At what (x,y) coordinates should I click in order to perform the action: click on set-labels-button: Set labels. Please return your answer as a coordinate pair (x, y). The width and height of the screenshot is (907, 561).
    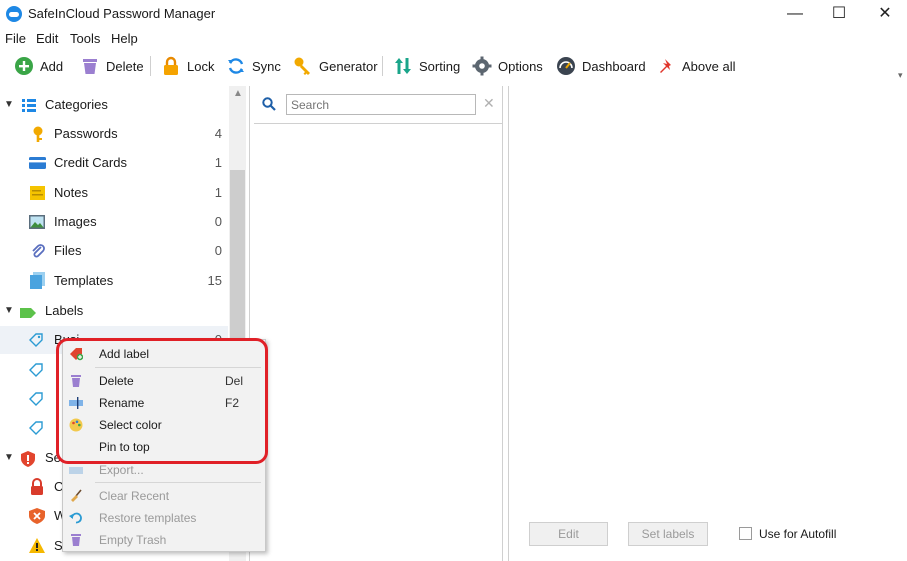
    Looking at the image, I should click on (668, 534).